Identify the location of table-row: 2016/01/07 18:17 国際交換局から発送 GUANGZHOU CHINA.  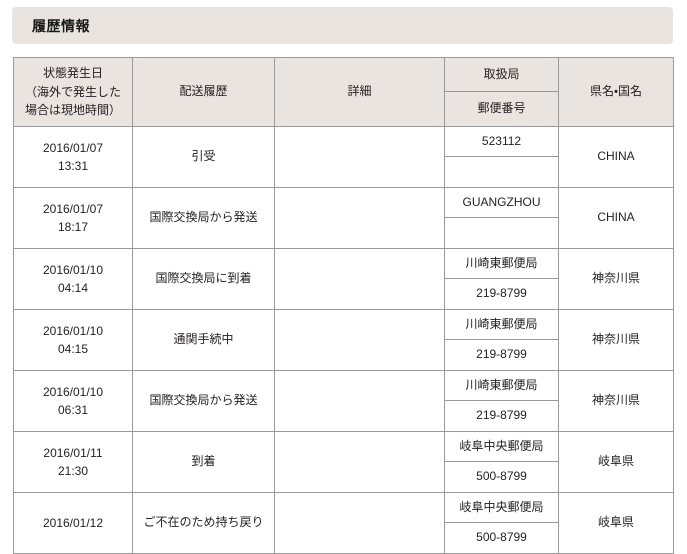
(343, 218).